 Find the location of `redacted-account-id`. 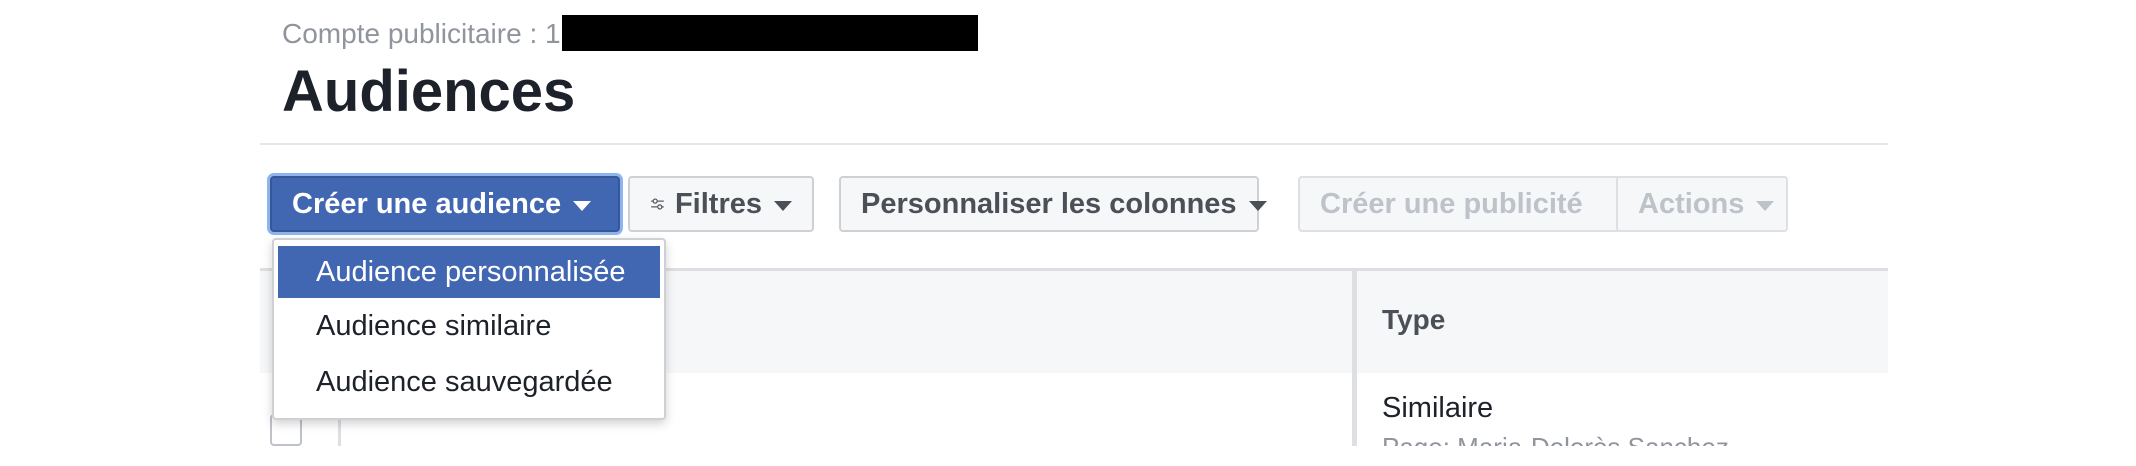

redacted-account-id is located at coordinates (770, 33).